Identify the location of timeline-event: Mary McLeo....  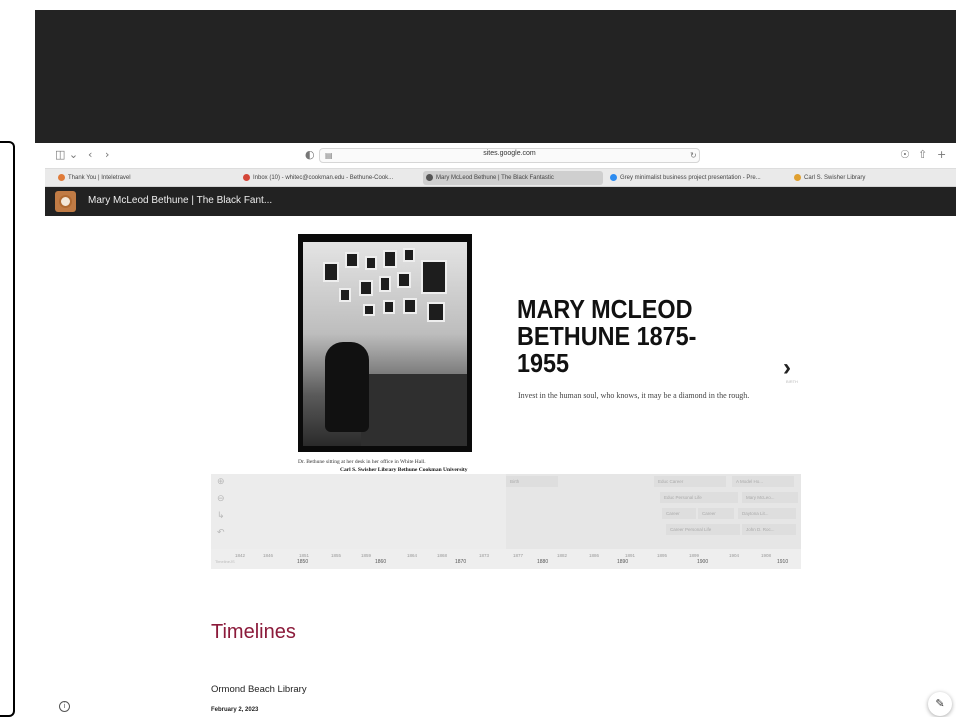
(770, 497).